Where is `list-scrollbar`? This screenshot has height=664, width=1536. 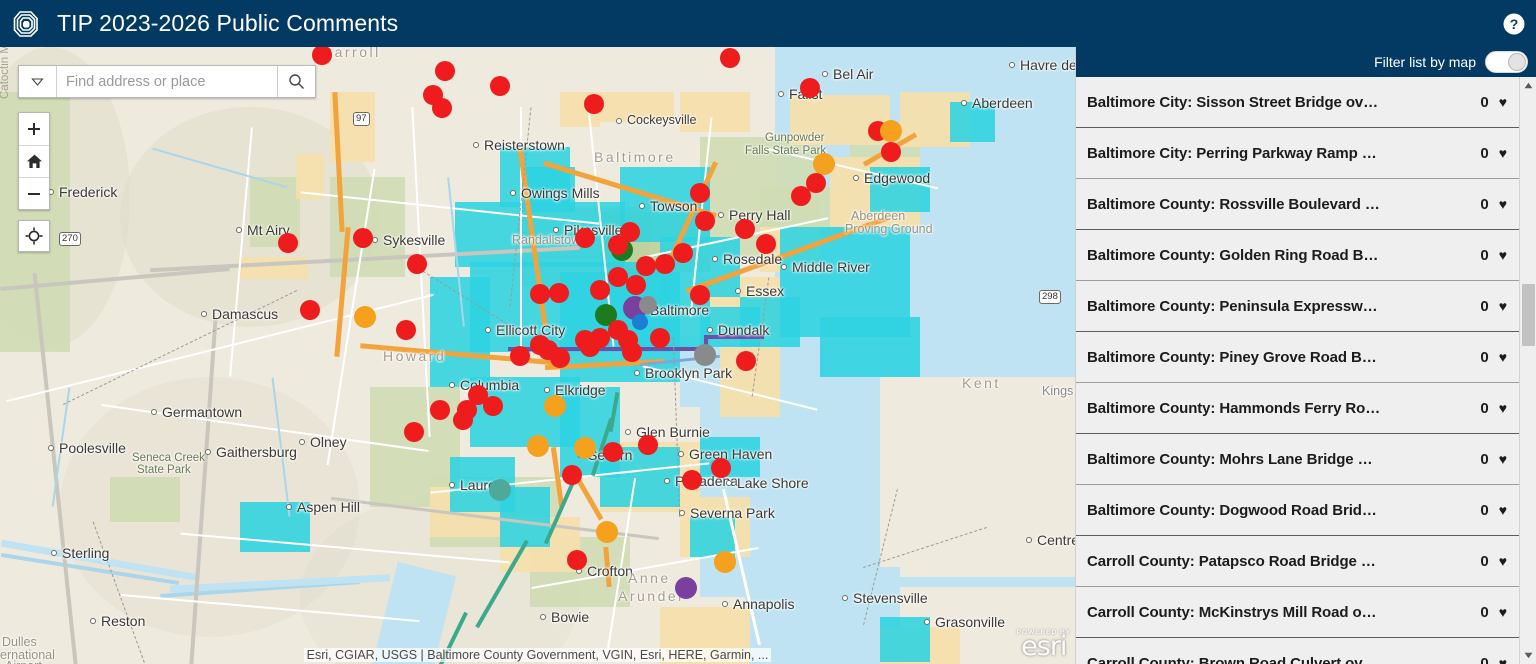
list-scrollbar is located at coordinates (1527, 370).